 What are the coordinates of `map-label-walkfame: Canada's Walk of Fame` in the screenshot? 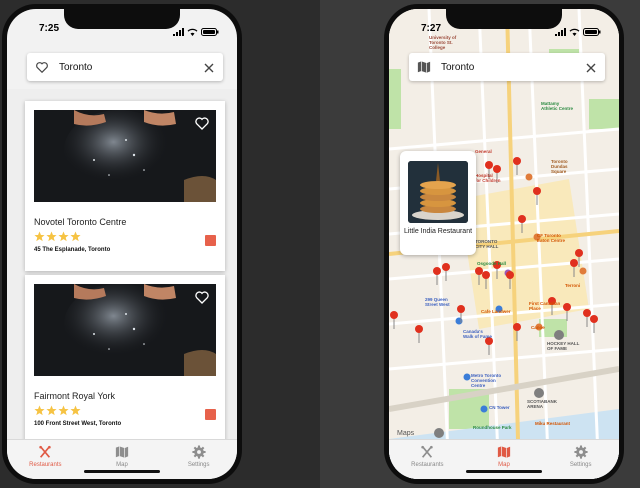 It's located at (477, 334).